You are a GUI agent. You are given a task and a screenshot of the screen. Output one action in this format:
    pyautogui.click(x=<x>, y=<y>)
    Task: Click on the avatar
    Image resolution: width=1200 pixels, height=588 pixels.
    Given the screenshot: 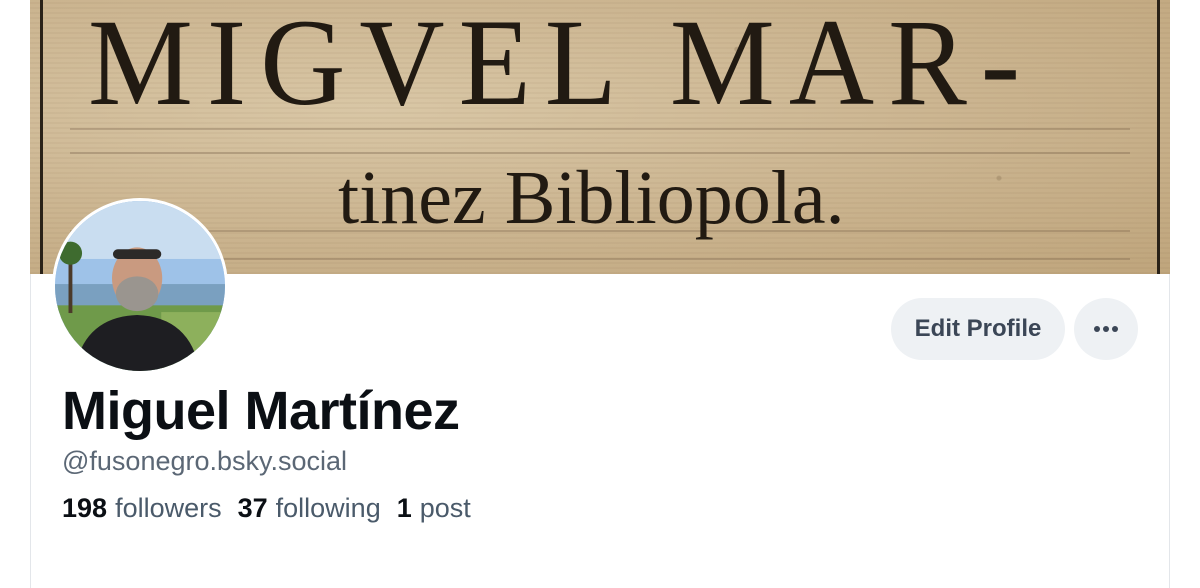 What is the action you would take?
    pyautogui.click(x=140, y=286)
    